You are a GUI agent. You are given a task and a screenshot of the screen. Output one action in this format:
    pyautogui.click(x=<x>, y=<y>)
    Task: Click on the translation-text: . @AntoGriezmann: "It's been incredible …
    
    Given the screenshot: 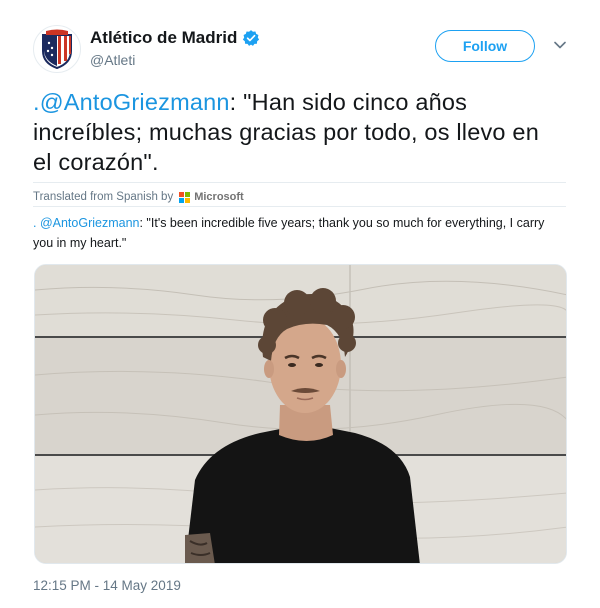 What is the action you would take?
    pyautogui.click(x=298, y=233)
    